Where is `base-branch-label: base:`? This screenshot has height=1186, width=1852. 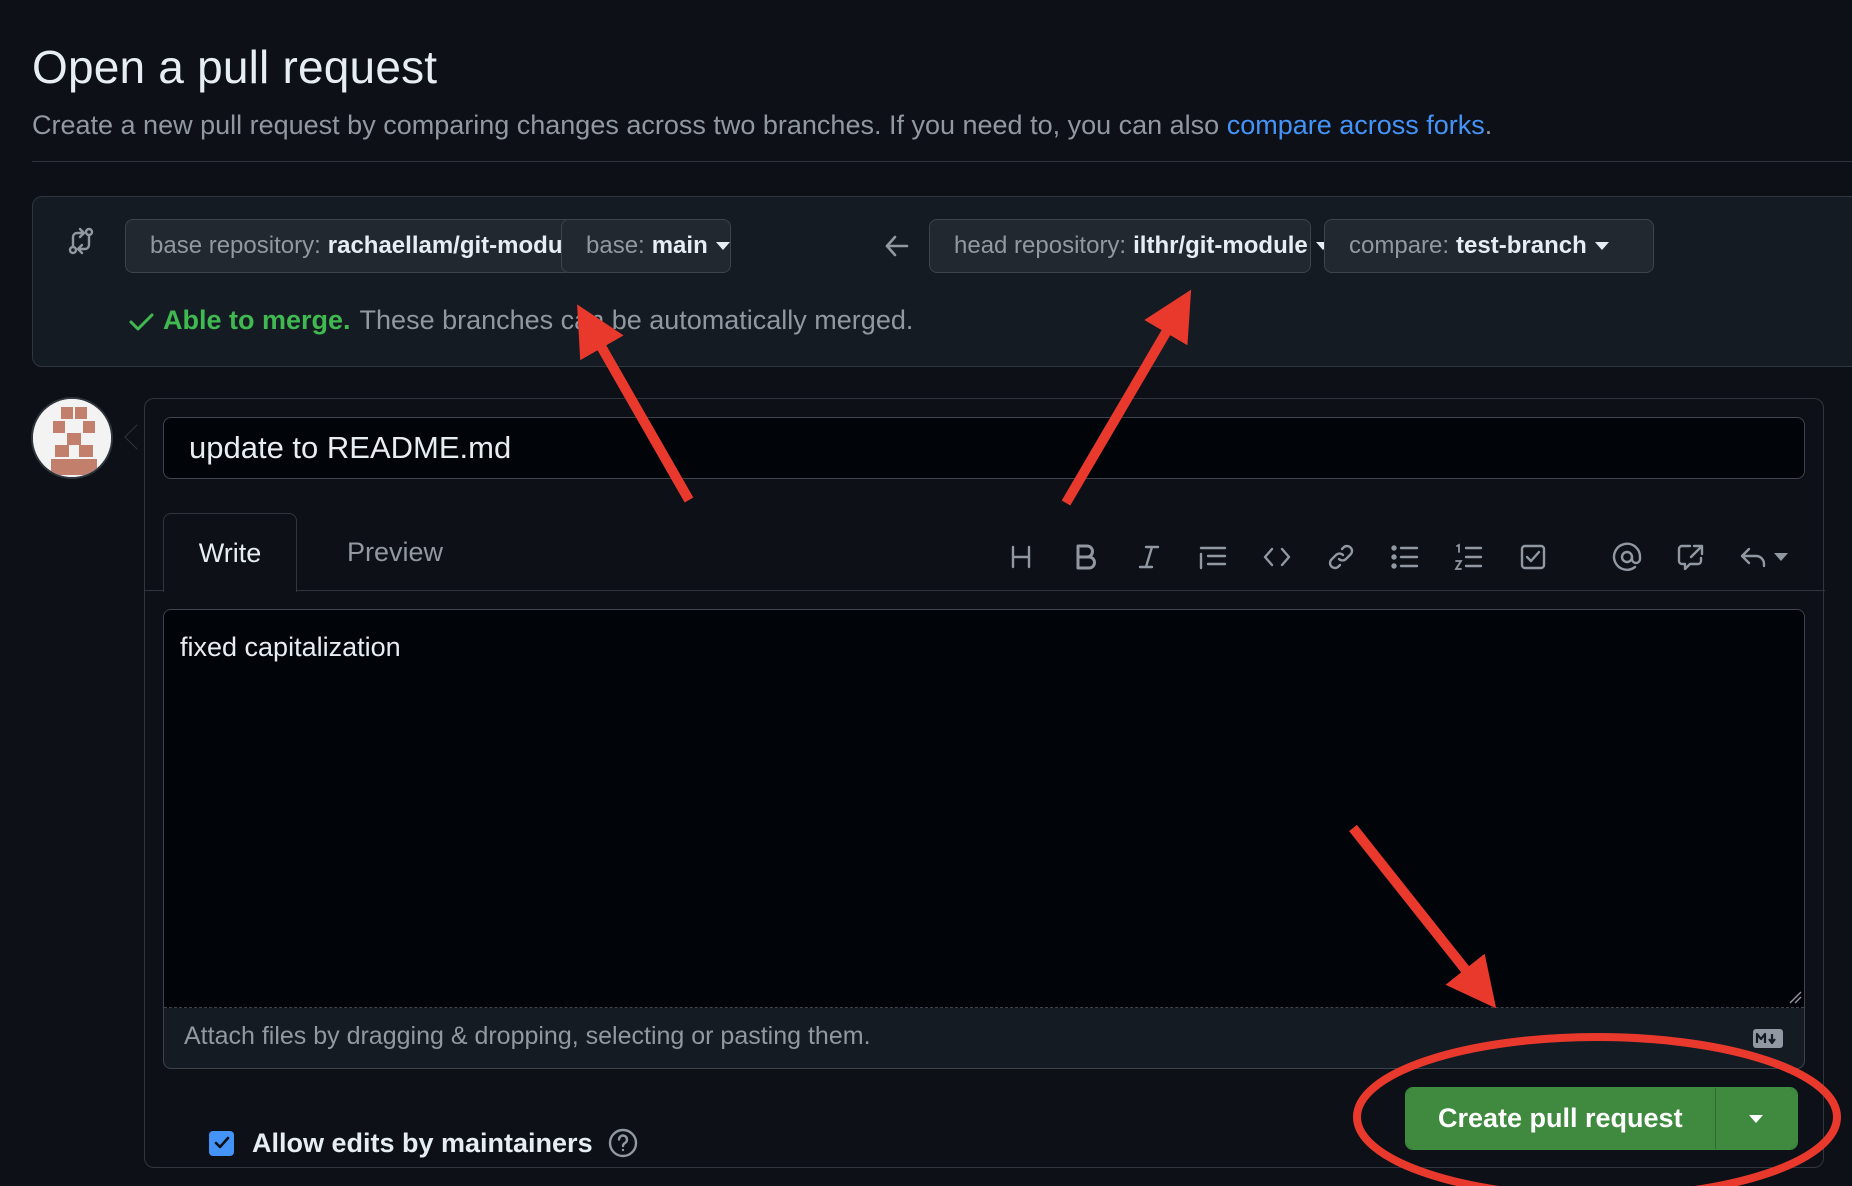 base-branch-label: base: is located at coordinates (615, 245).